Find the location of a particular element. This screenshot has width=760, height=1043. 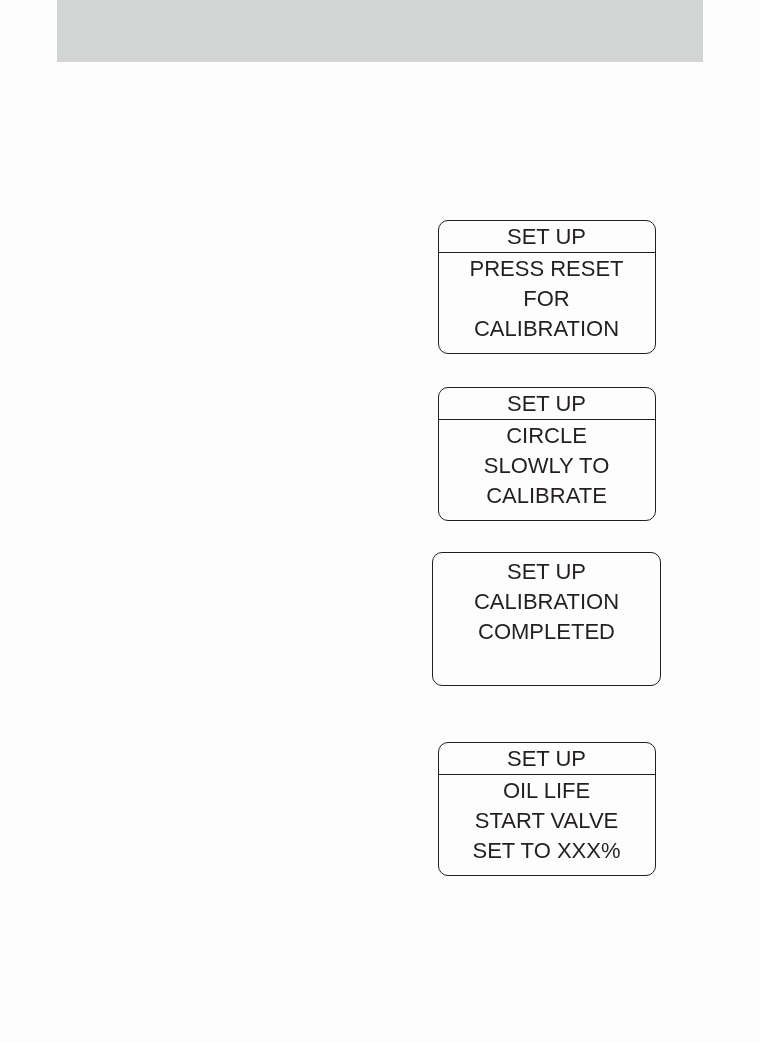

display-line: SLOWLY TO is located at coordinates (546, 466).